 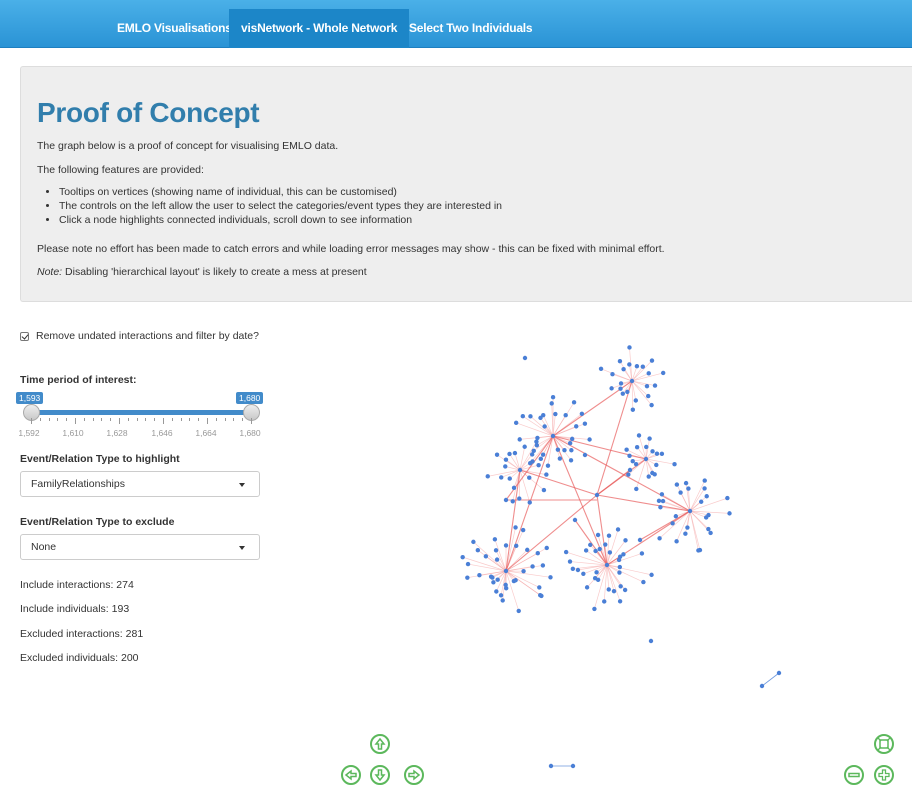 I want to click on tab-select-two-individuals: Select Two Individuals, so click(x=470, y=28).